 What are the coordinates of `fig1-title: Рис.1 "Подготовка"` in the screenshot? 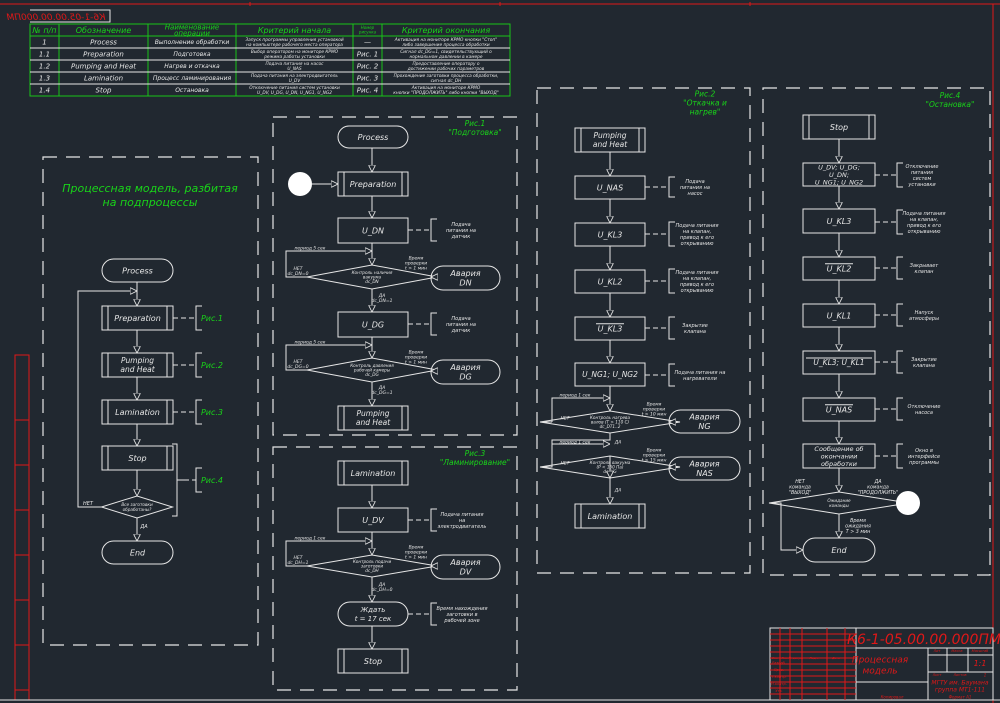 It's located at (474, 128).